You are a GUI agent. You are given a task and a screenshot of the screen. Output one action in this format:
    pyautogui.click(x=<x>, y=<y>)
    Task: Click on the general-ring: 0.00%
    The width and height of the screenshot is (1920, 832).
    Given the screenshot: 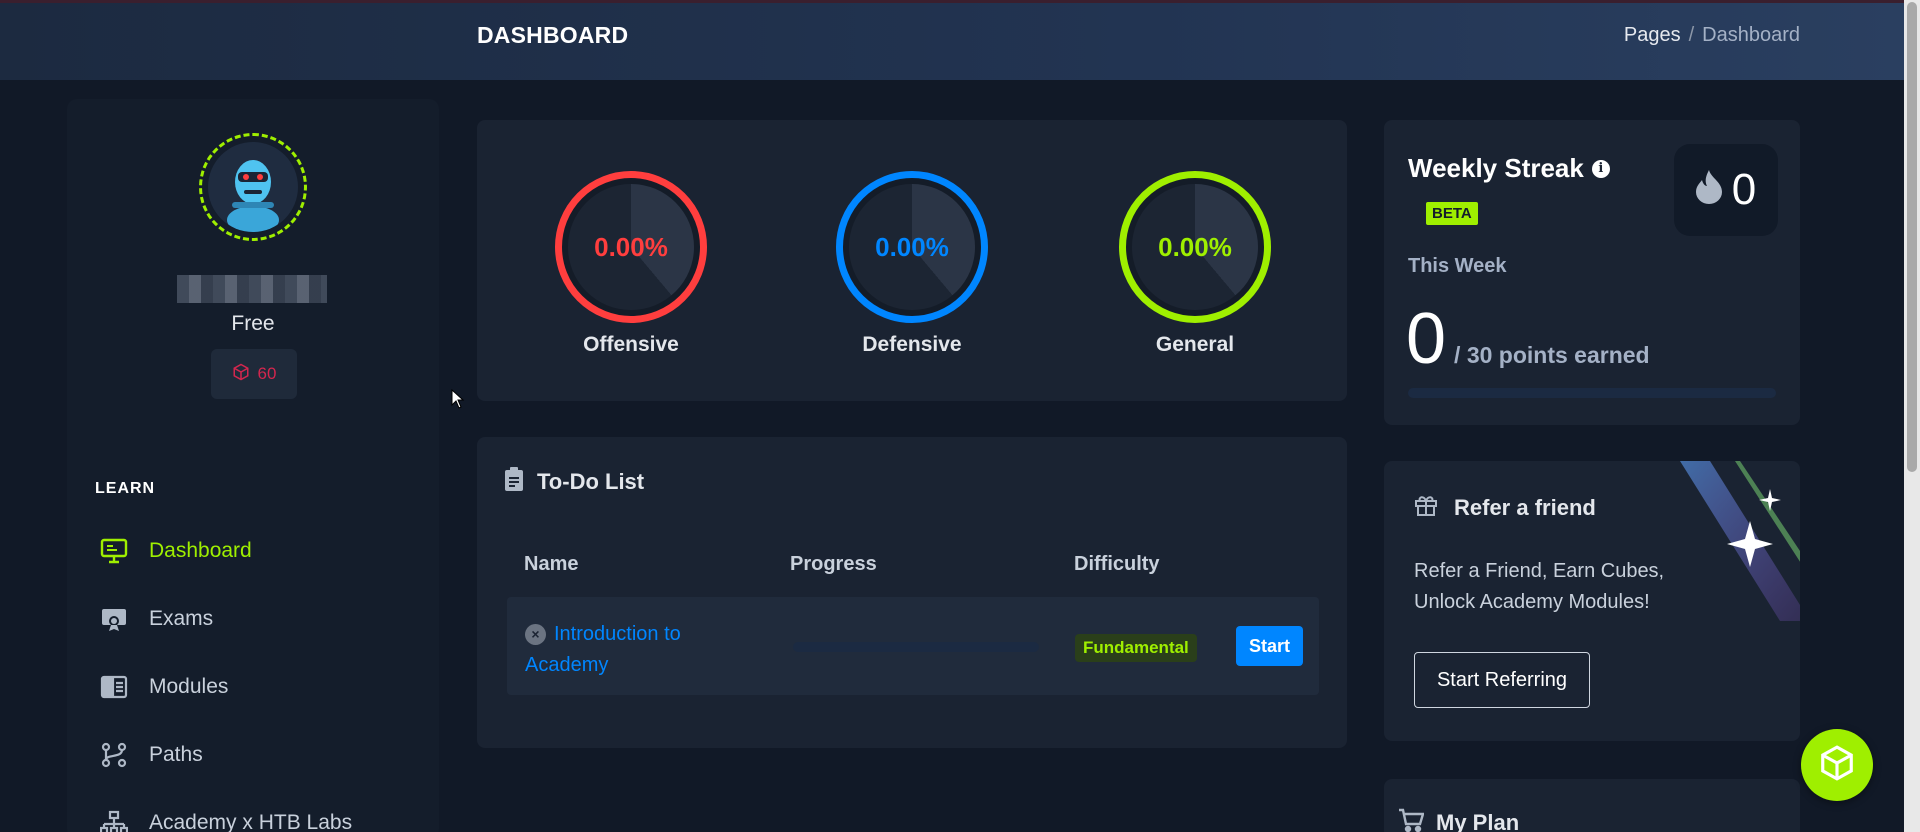 What is the action you would take?
    pyautogui.click(x=1195, y=247)
    